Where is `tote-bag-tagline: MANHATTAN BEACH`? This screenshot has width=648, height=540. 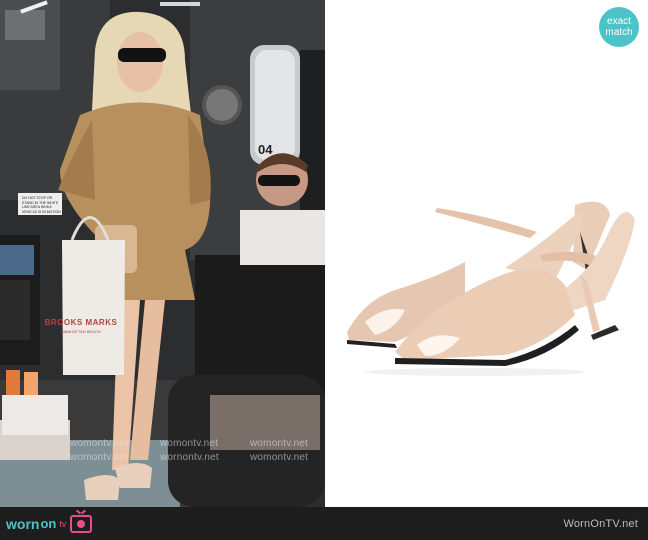 tote-bag-tagline: MANHATTAN BEACH is located at coordinates (81, 331).